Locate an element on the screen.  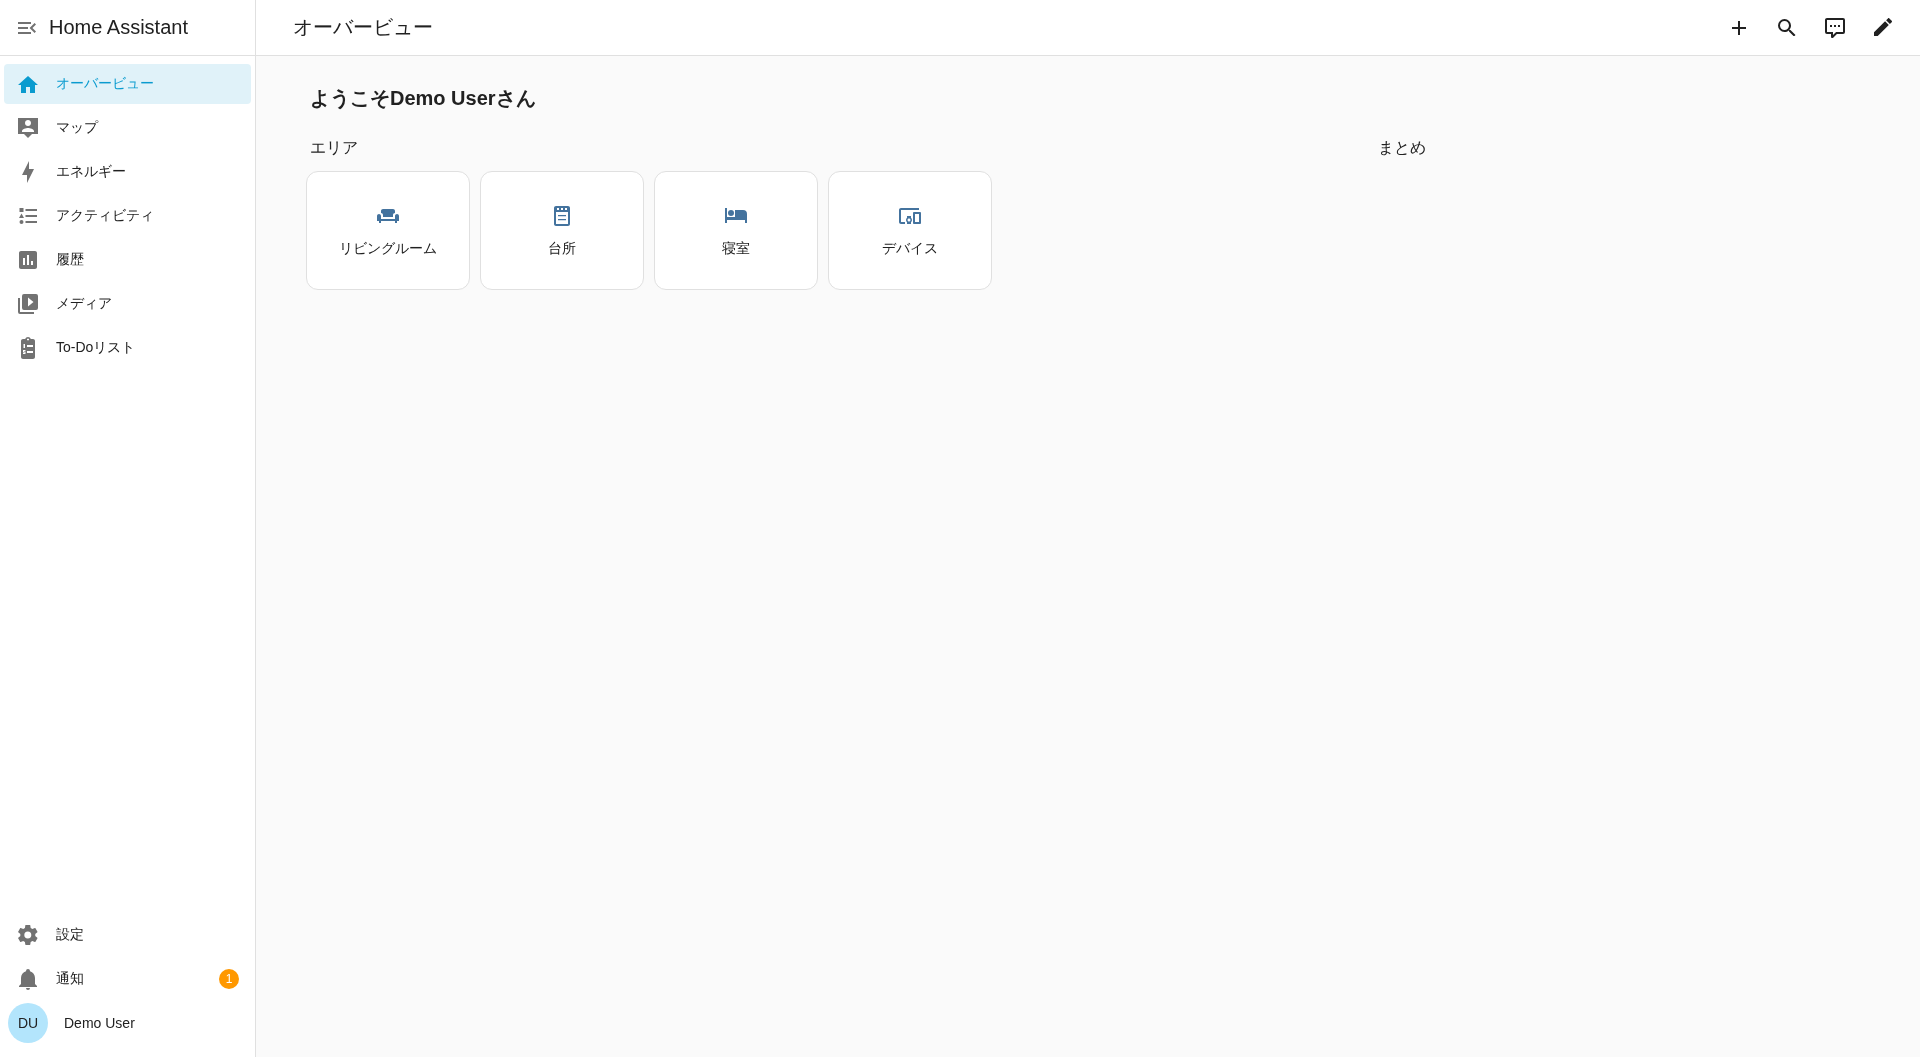
bell-icon is located at coordinates (28, 979).